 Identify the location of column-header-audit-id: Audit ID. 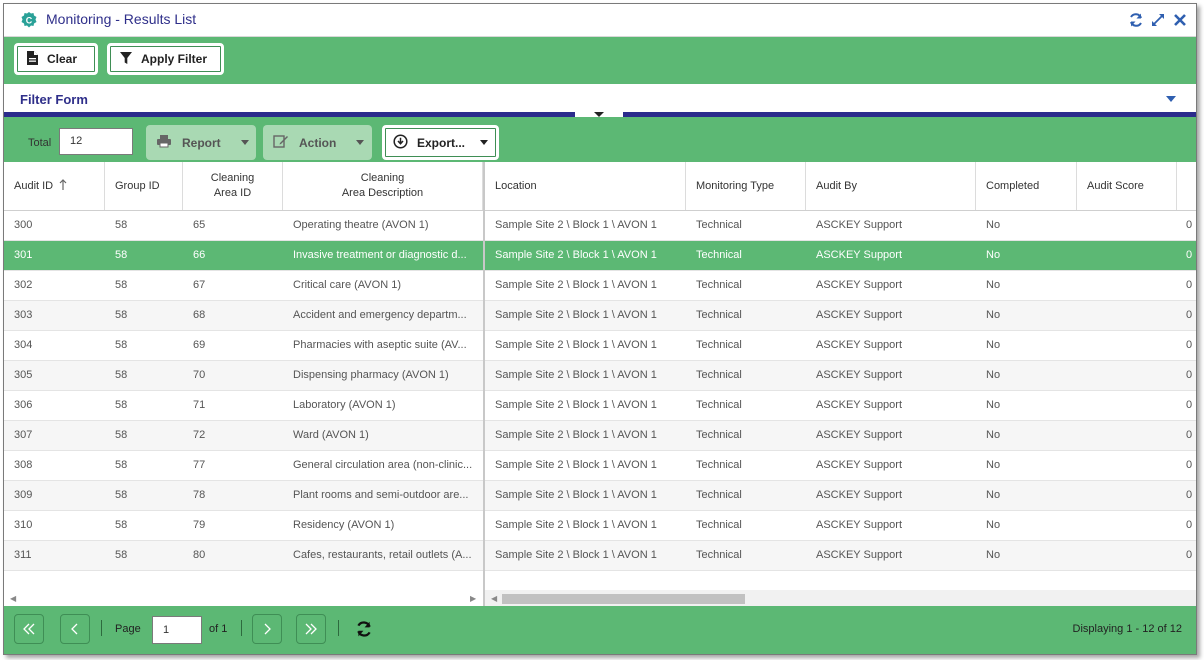
(54, 186).